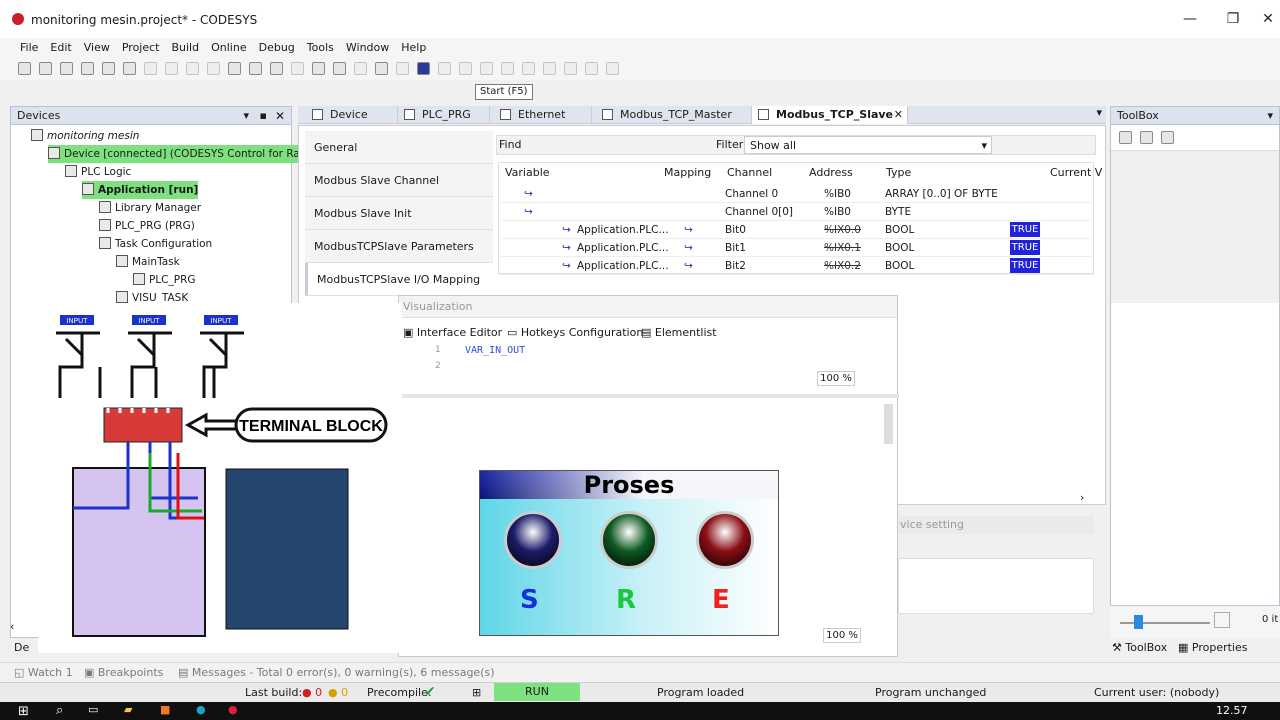 The image size is (1280, 720). What do you see at coordinates (1125, 137) in the screenshot?
I see `toolbox-view-icon` at bounding box center [1125, 137].